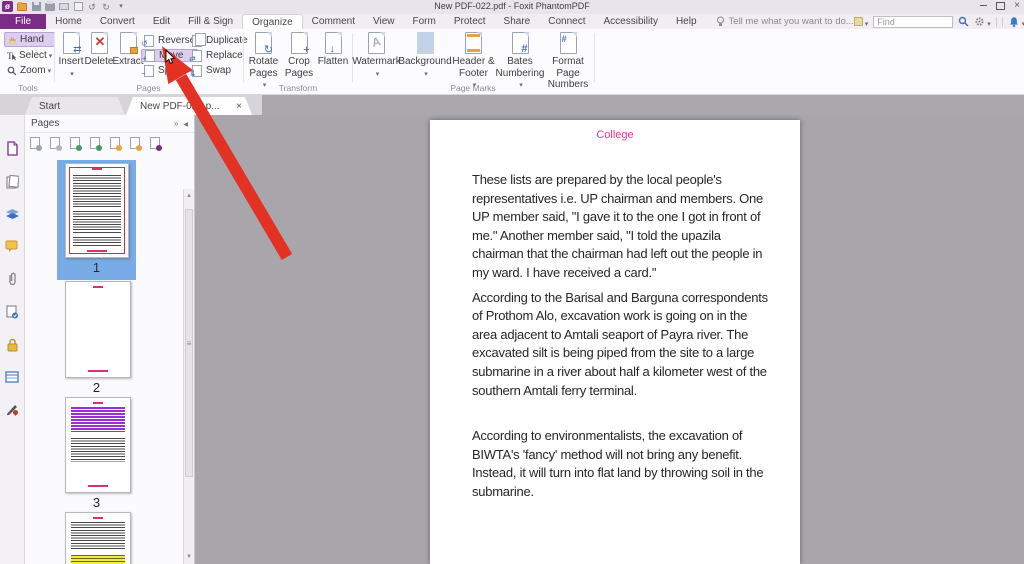 The image size is (1024, 564). I want to click on fields-panel-icon, so click(12, 377).